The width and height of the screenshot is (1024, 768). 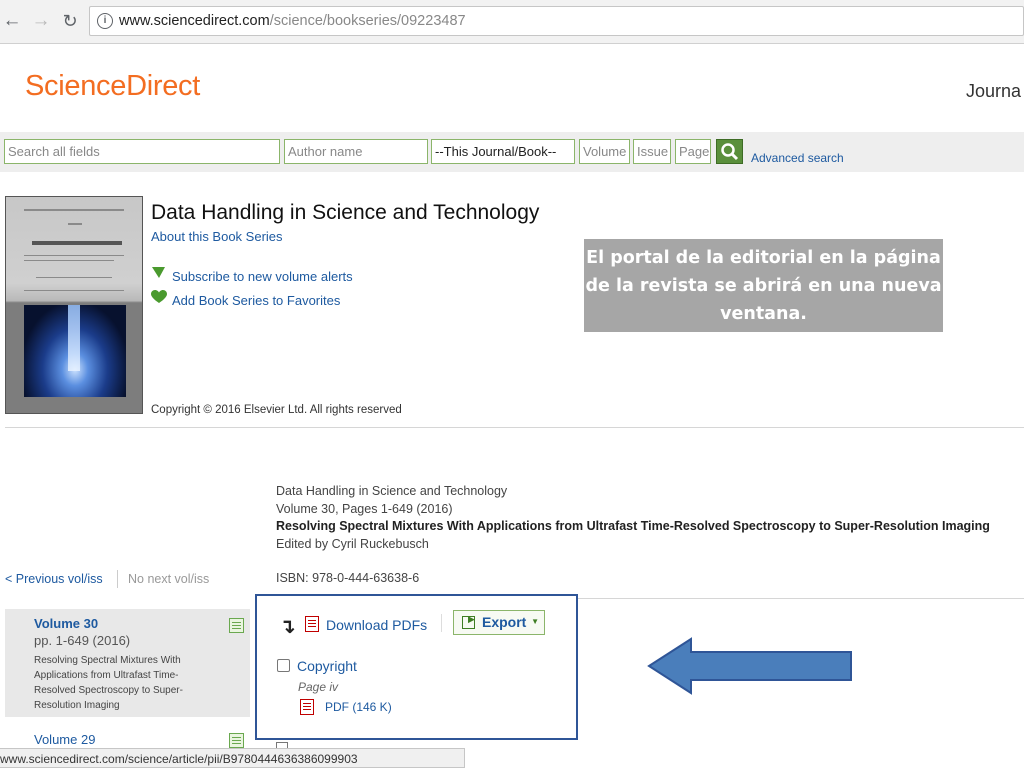 I want to click on previous-volume-link: < Previous vol/iss, so click(x=54, y=579).